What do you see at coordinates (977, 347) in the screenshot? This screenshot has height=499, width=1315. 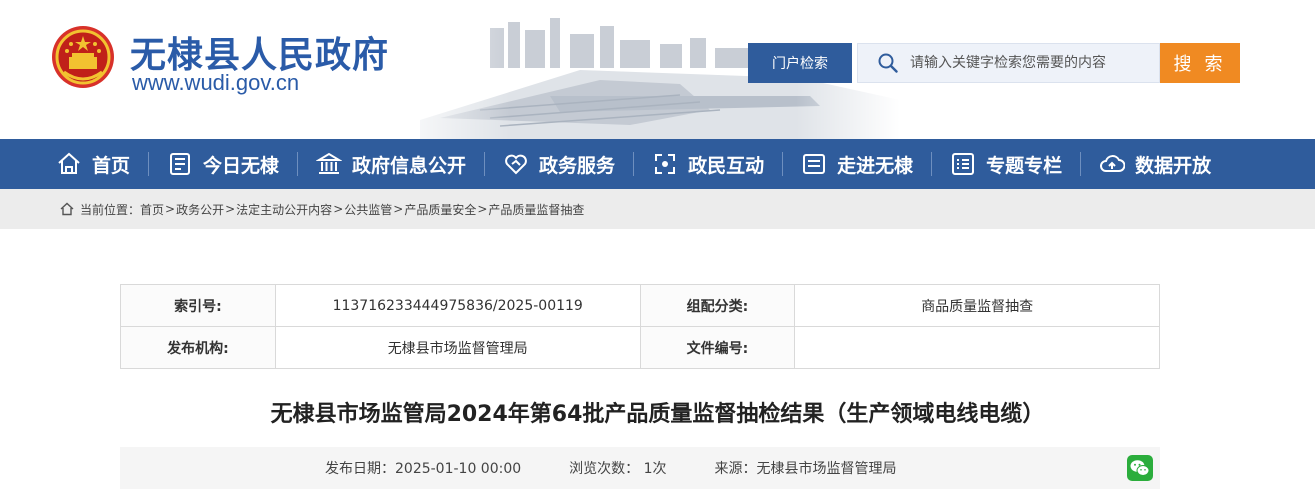 I see `doc-number-value` at bounding box center [977, 347].